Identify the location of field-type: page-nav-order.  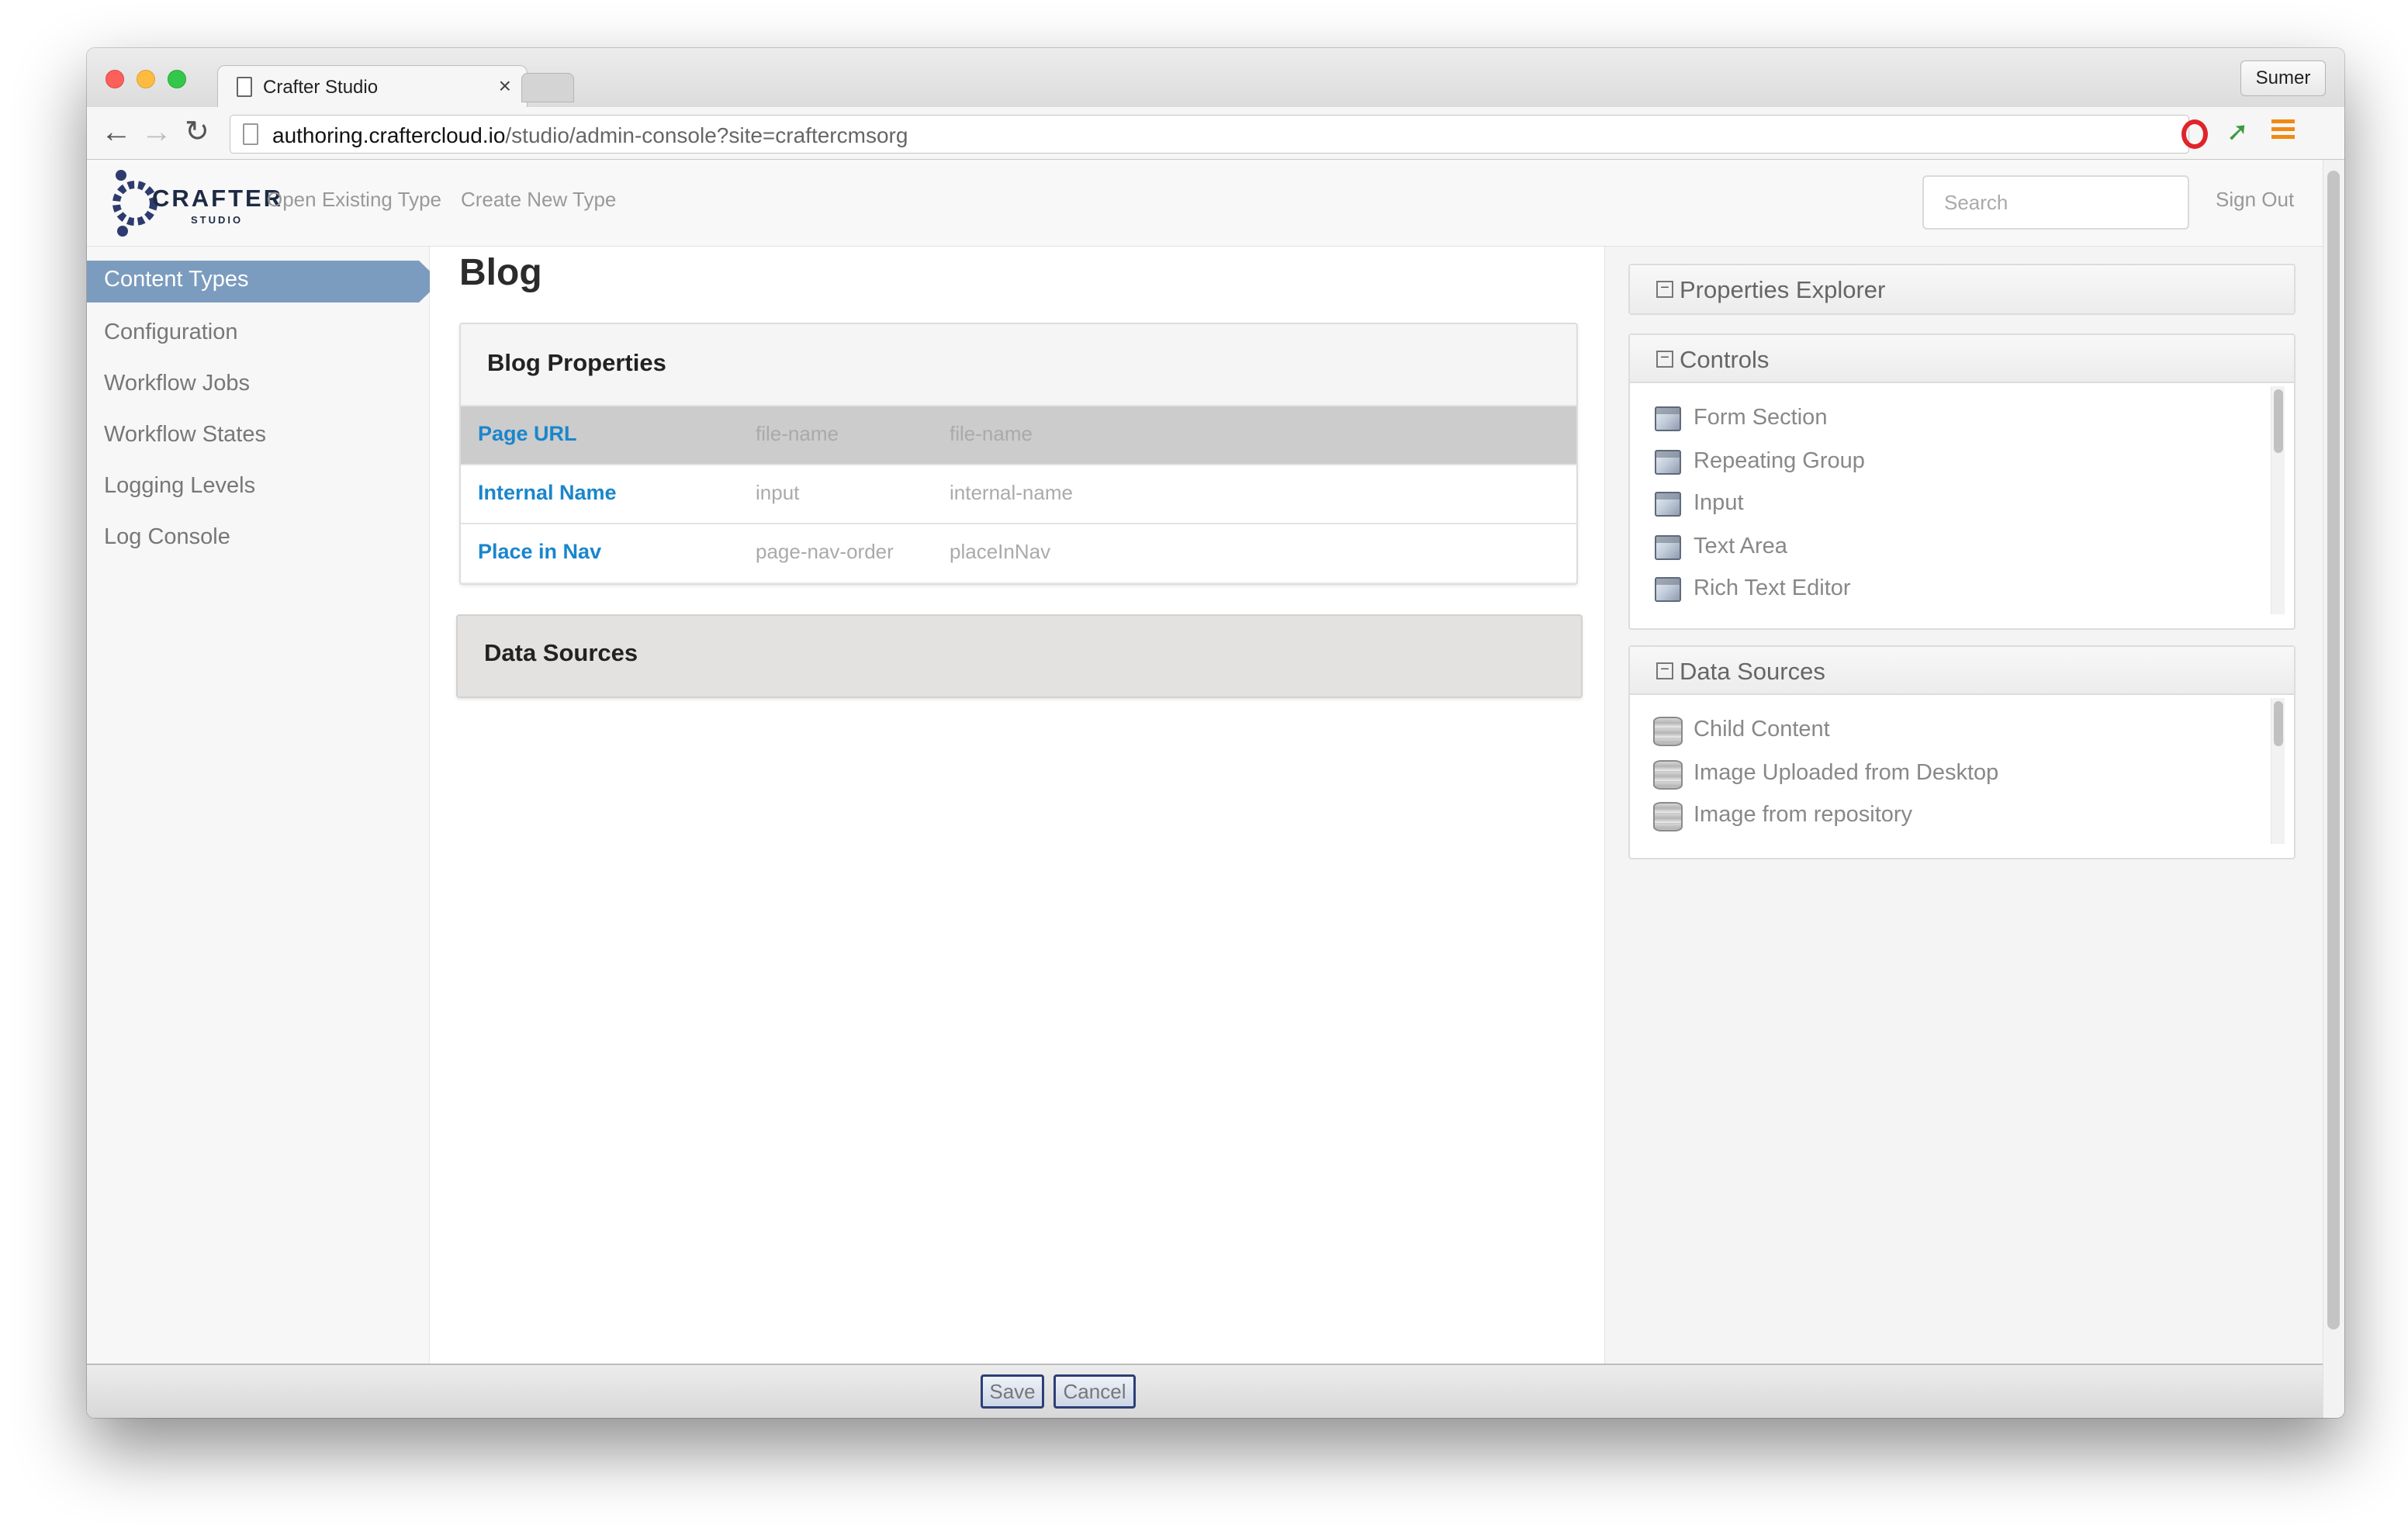
(825, 551).